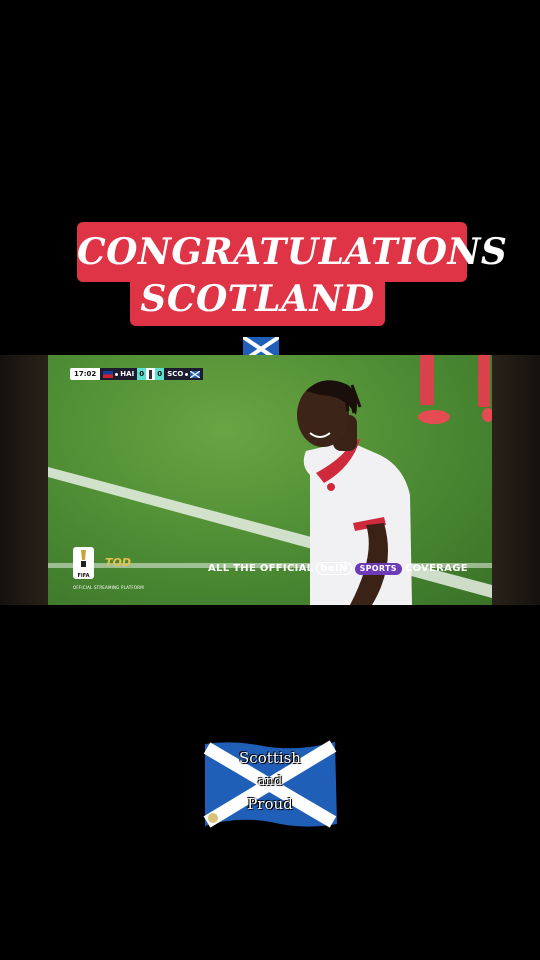 This screenshot has width=540, height=960. I want to click on broadcast-overlay: ALL THE OFFICIAL beIN SPORTS COVERAGE, so click(338, 568).